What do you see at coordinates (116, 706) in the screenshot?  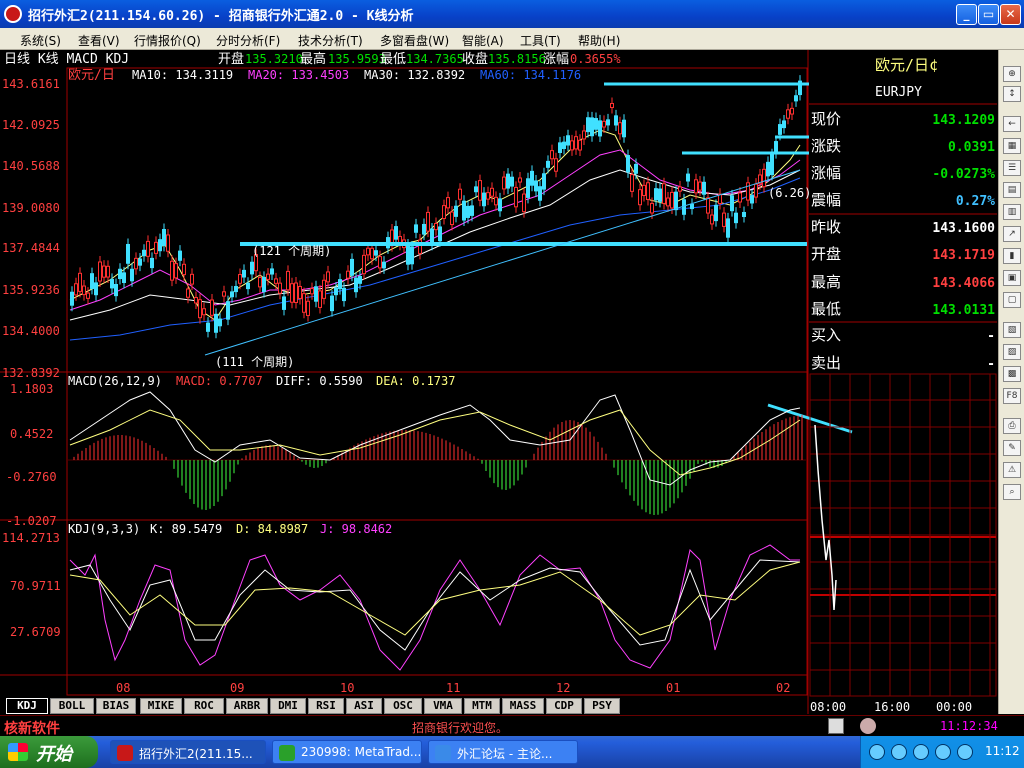 I see `tab-bias: BIAS` at bounding box center [116, 706].